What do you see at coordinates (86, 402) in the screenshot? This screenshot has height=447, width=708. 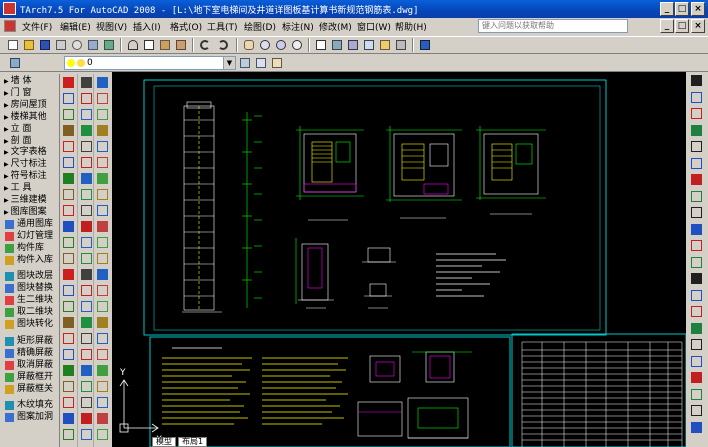 I see `dimension-icon` at bounding box center [86, 402].